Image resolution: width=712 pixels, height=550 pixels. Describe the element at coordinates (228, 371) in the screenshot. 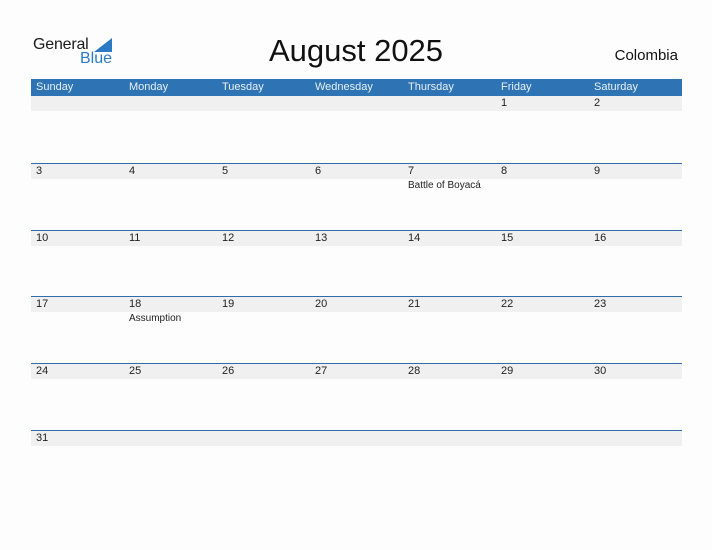

I see `day-number: 26` at that location.